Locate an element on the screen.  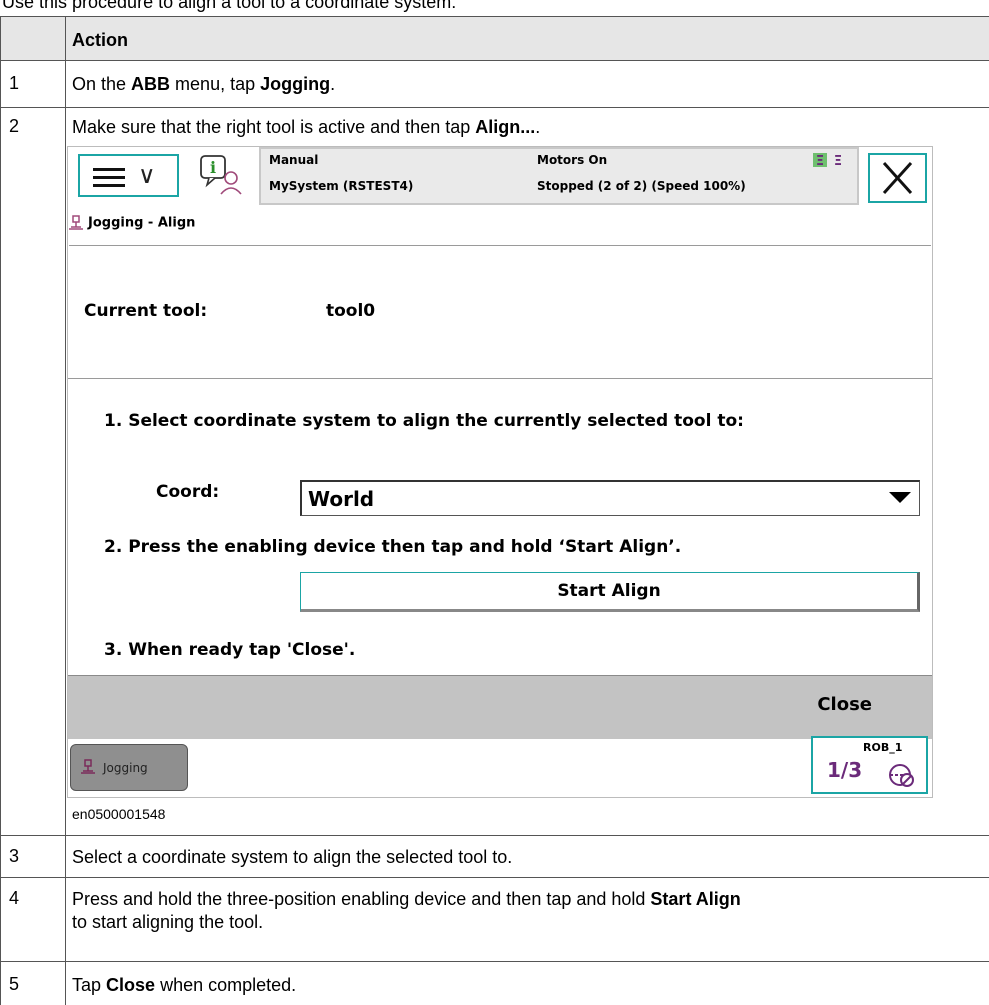
header-action: Action is located at coordinates (100, 40).